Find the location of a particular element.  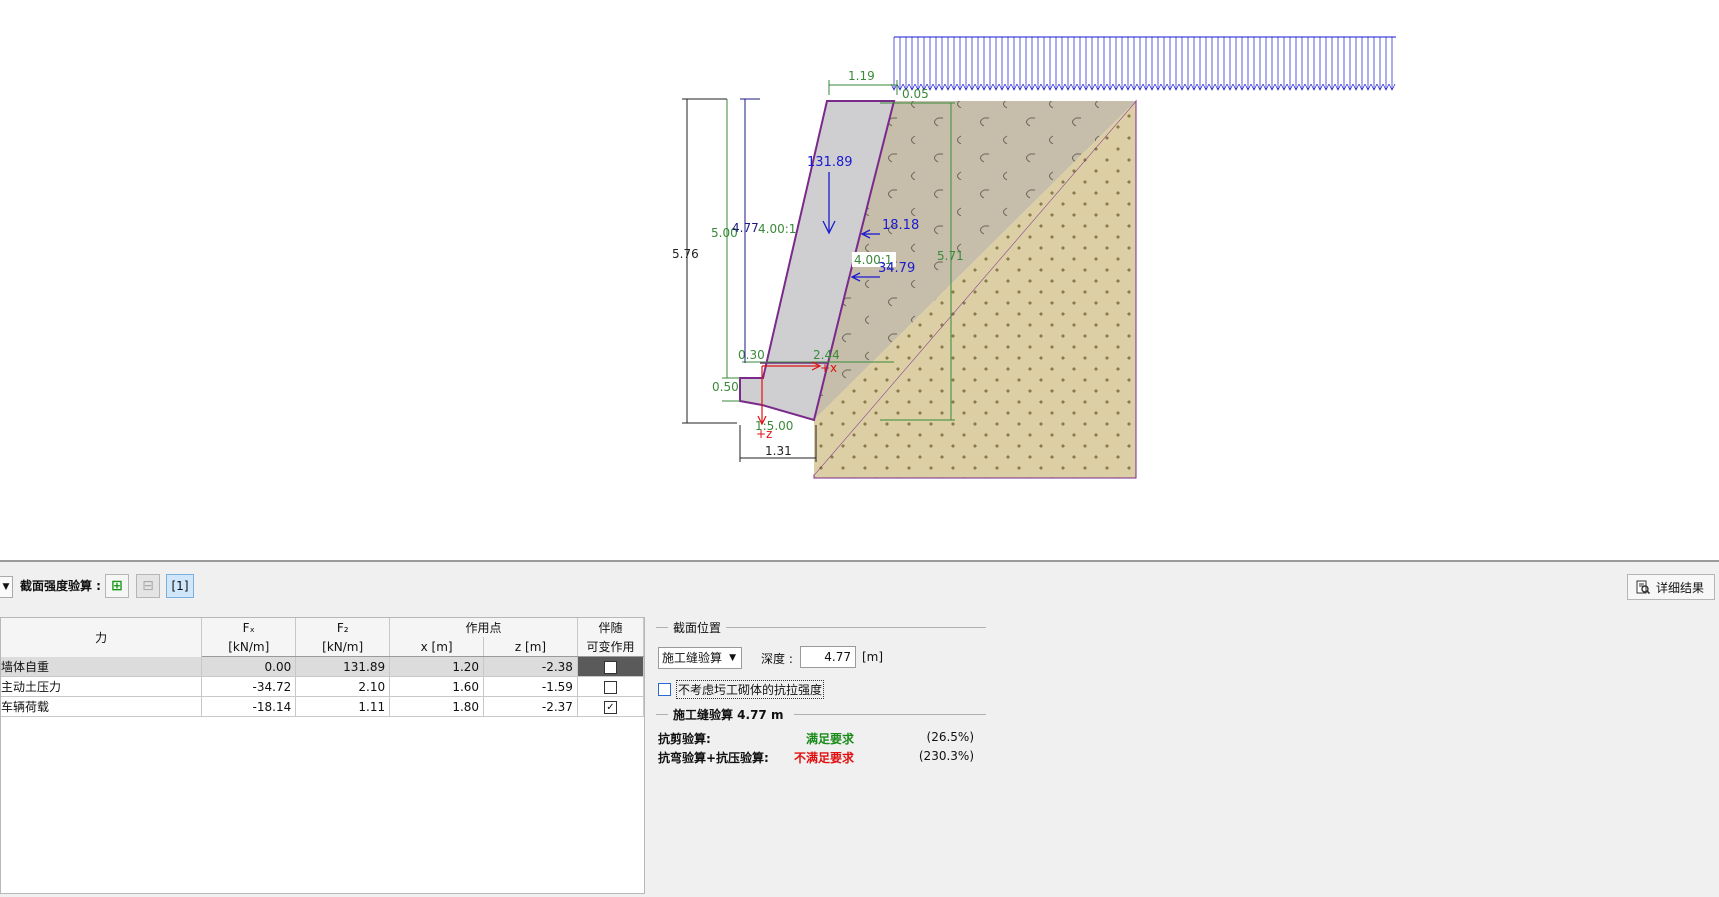

table-row: 主动土压力 -34.72 2.10 1.60 -1.59 is located at coordinates (322, 686).